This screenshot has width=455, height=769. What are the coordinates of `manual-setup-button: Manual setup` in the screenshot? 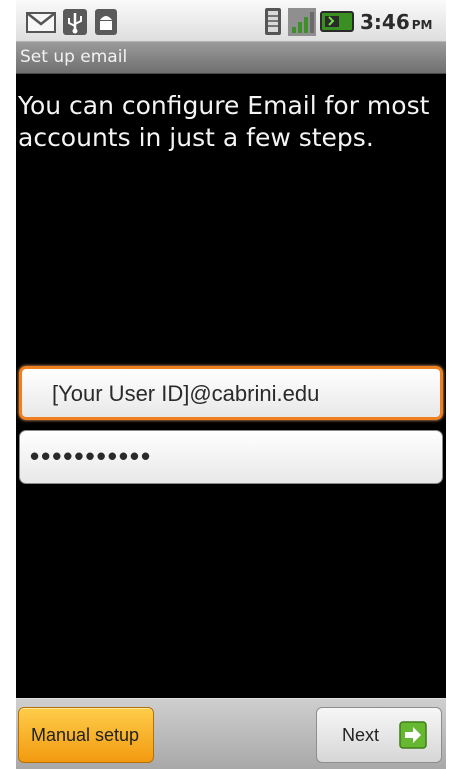 It's located at (86, 735).